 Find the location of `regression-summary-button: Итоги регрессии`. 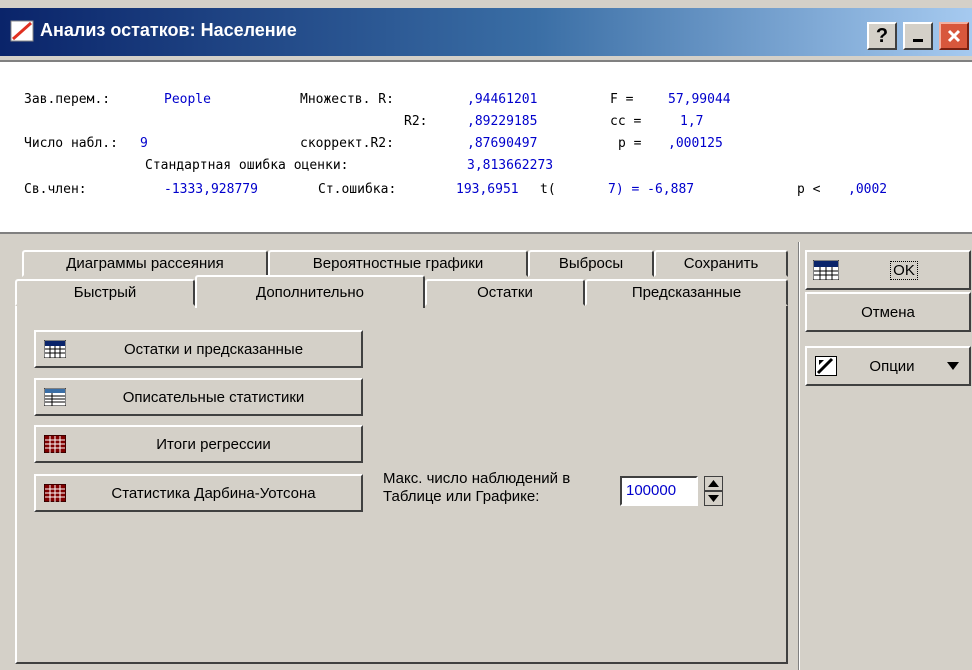

regression-summary-button: Итоги регрессии is located at coordinates (198, 444).